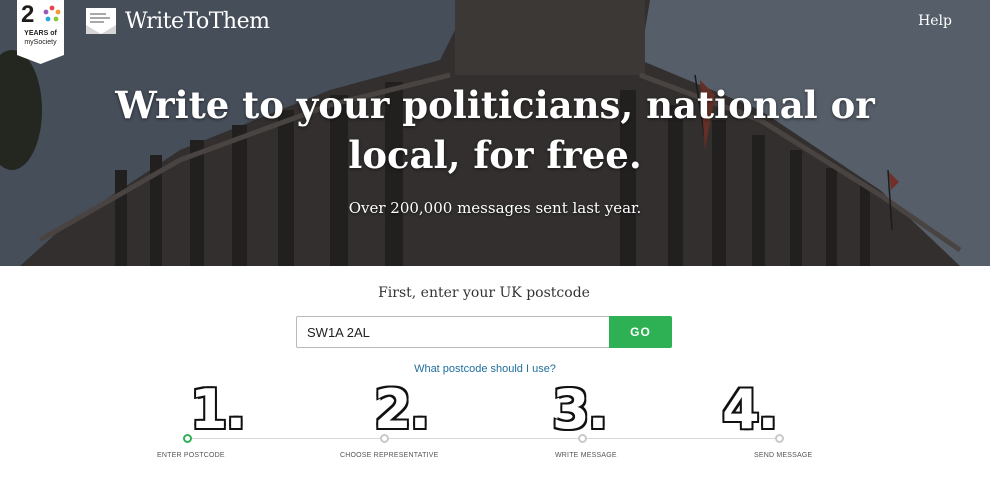 Image resolution: width=990 pixels, height=482 pixels. What do you see at coordinates (640, 332) in the screenshot?
I see `go-button: GO` at bounding box center [640, 332].